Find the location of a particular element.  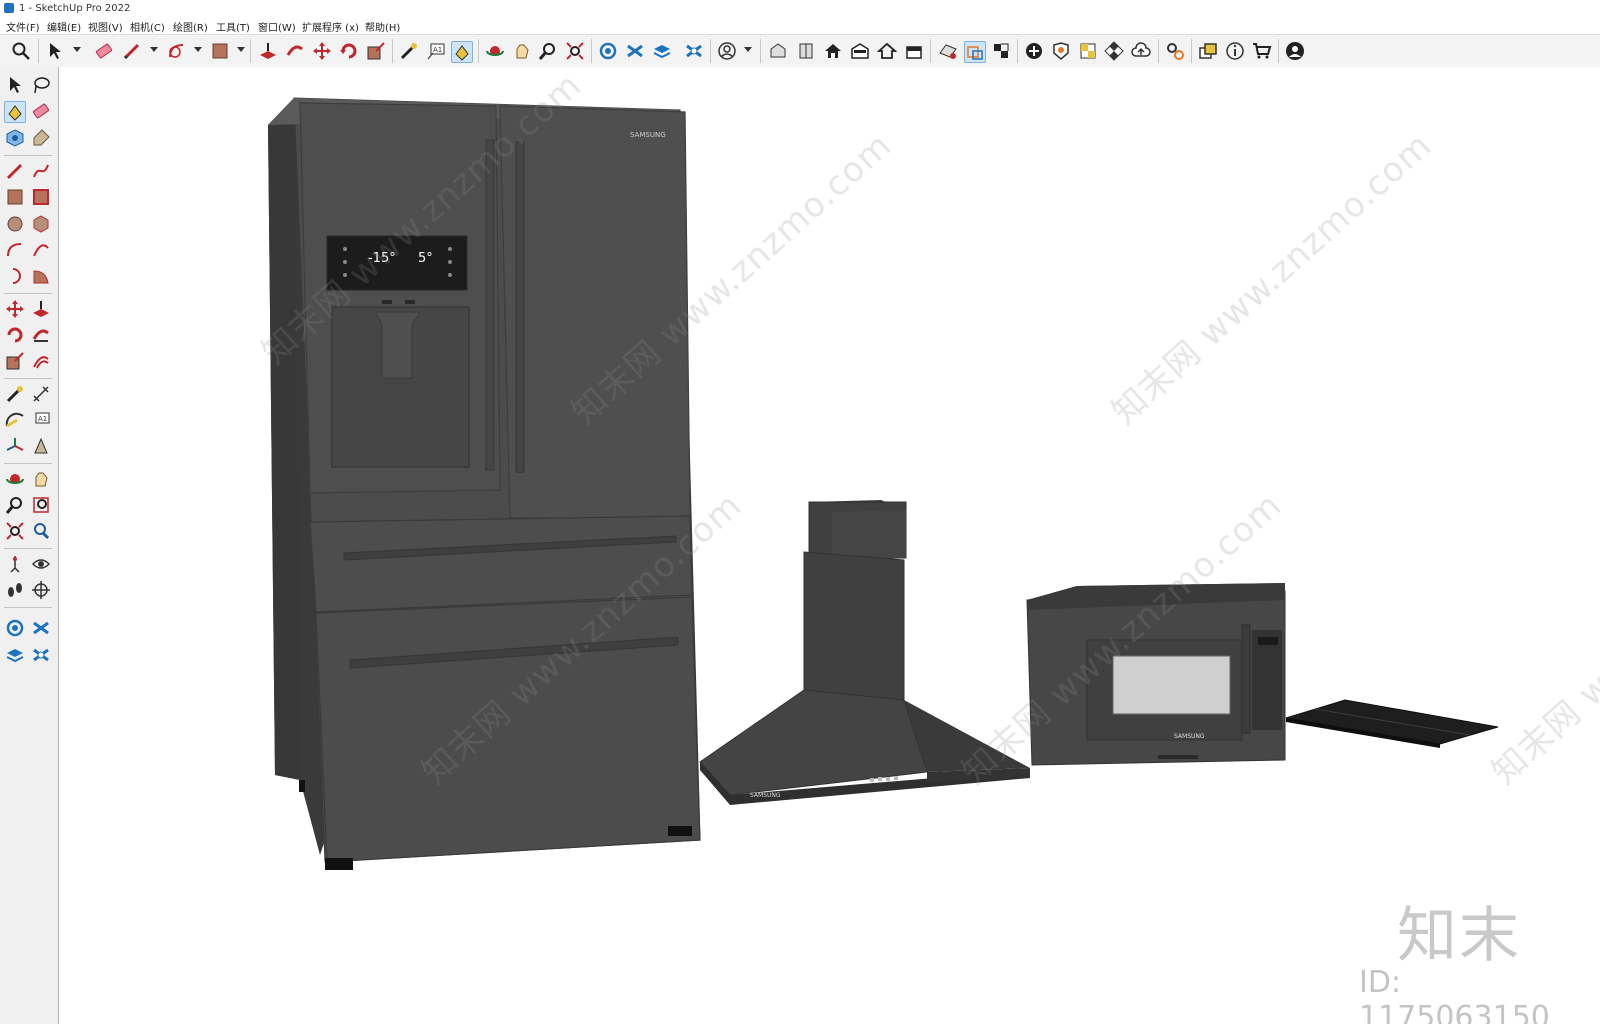

3d-text-icon is located at coordinates (41, 446).